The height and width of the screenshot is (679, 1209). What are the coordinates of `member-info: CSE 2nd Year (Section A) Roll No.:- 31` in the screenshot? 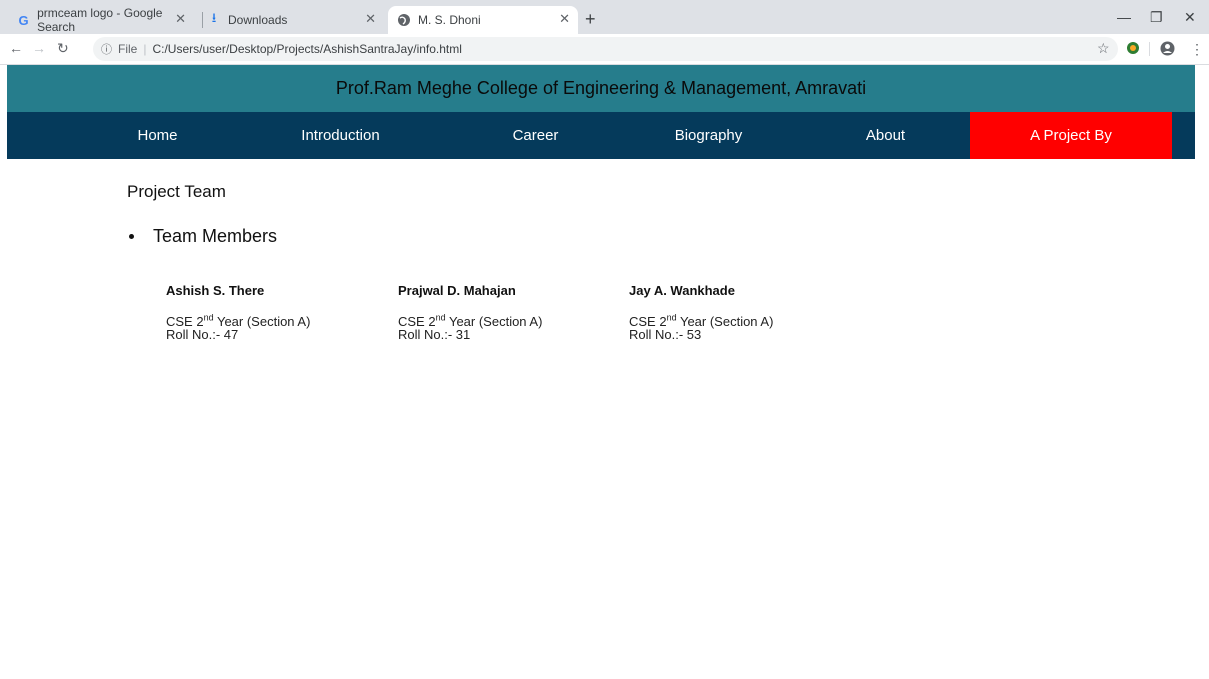 It's located at (508, 327).